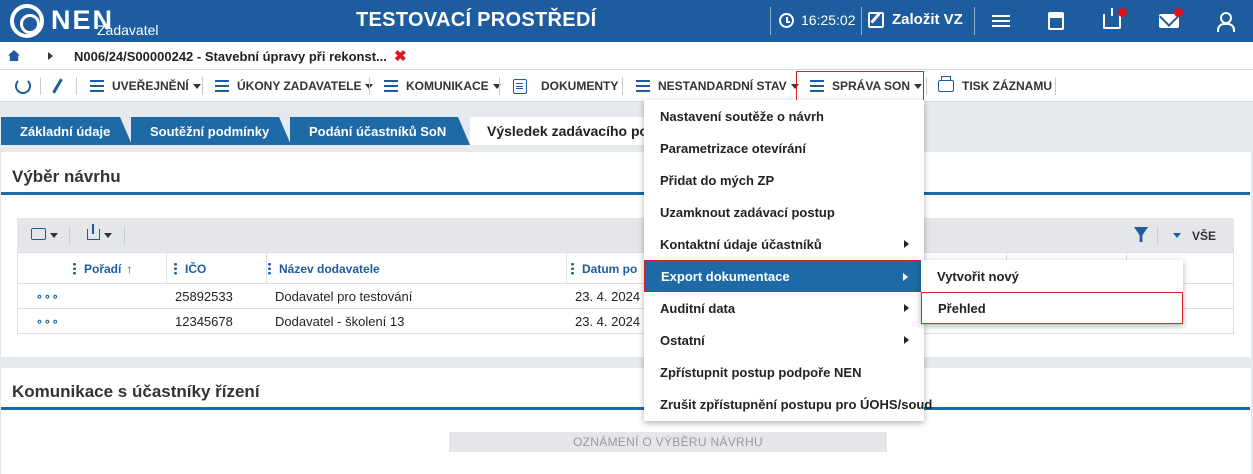 The width and height of the screenshot is (1253, 474). What do you see at coordinates (38, 234) in the screenshot?
I see `printer-icon` at bounding box center [38, 234].